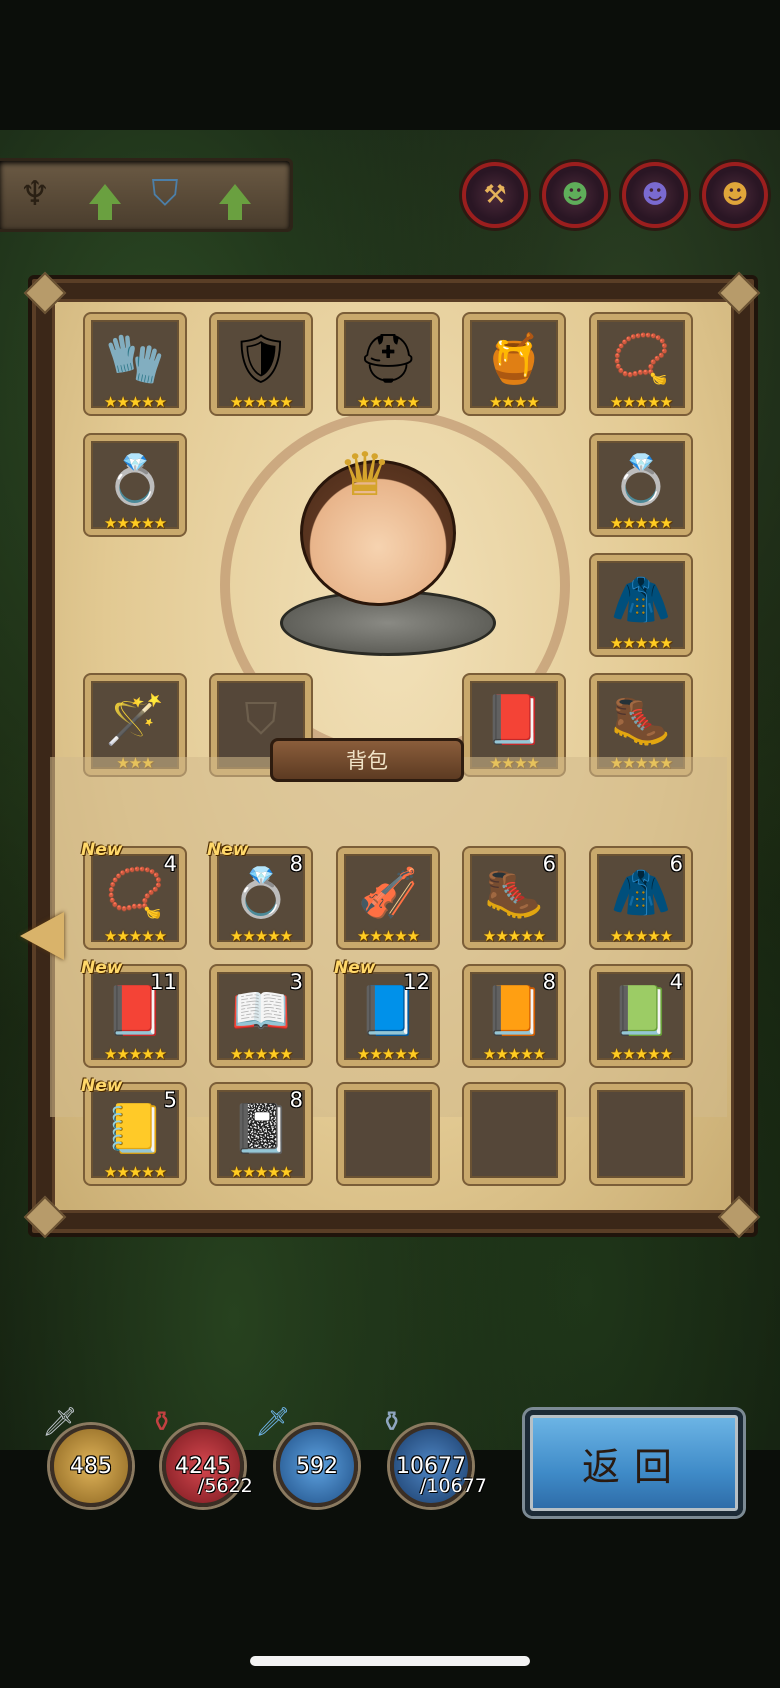 The image size is (780, 1688). What do you see at coordinates (641, 1011) in the screenshot?
I see `wind-book-icon: 📗` at bounding box center [641, 1011].